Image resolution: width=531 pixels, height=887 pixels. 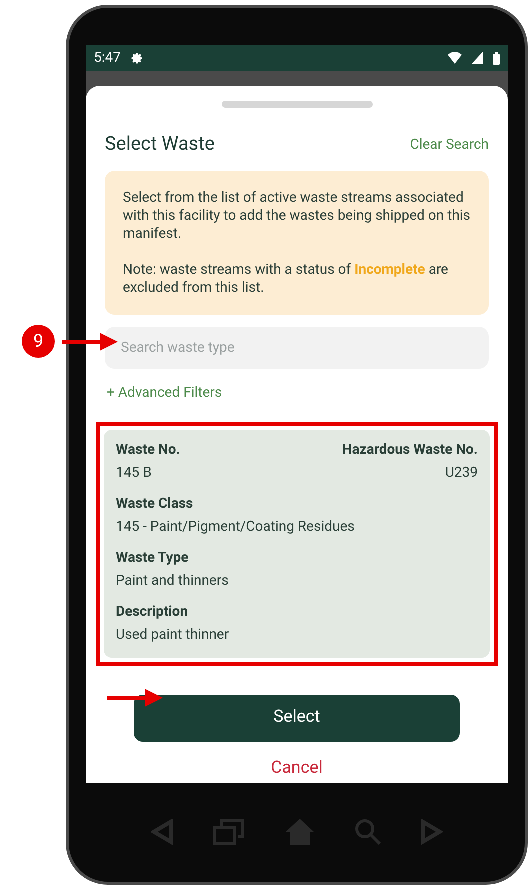 I want to click on forward-icon, so click(x=432, y=832).